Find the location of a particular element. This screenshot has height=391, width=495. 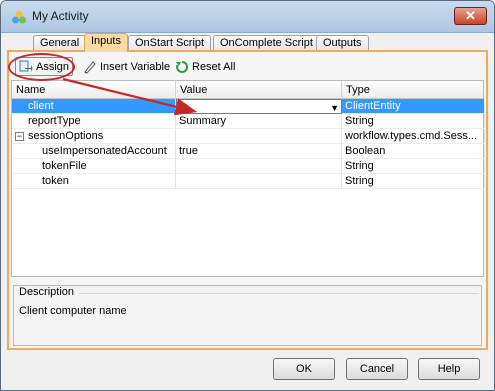

reset-icon is located at coordinates (182, 66).